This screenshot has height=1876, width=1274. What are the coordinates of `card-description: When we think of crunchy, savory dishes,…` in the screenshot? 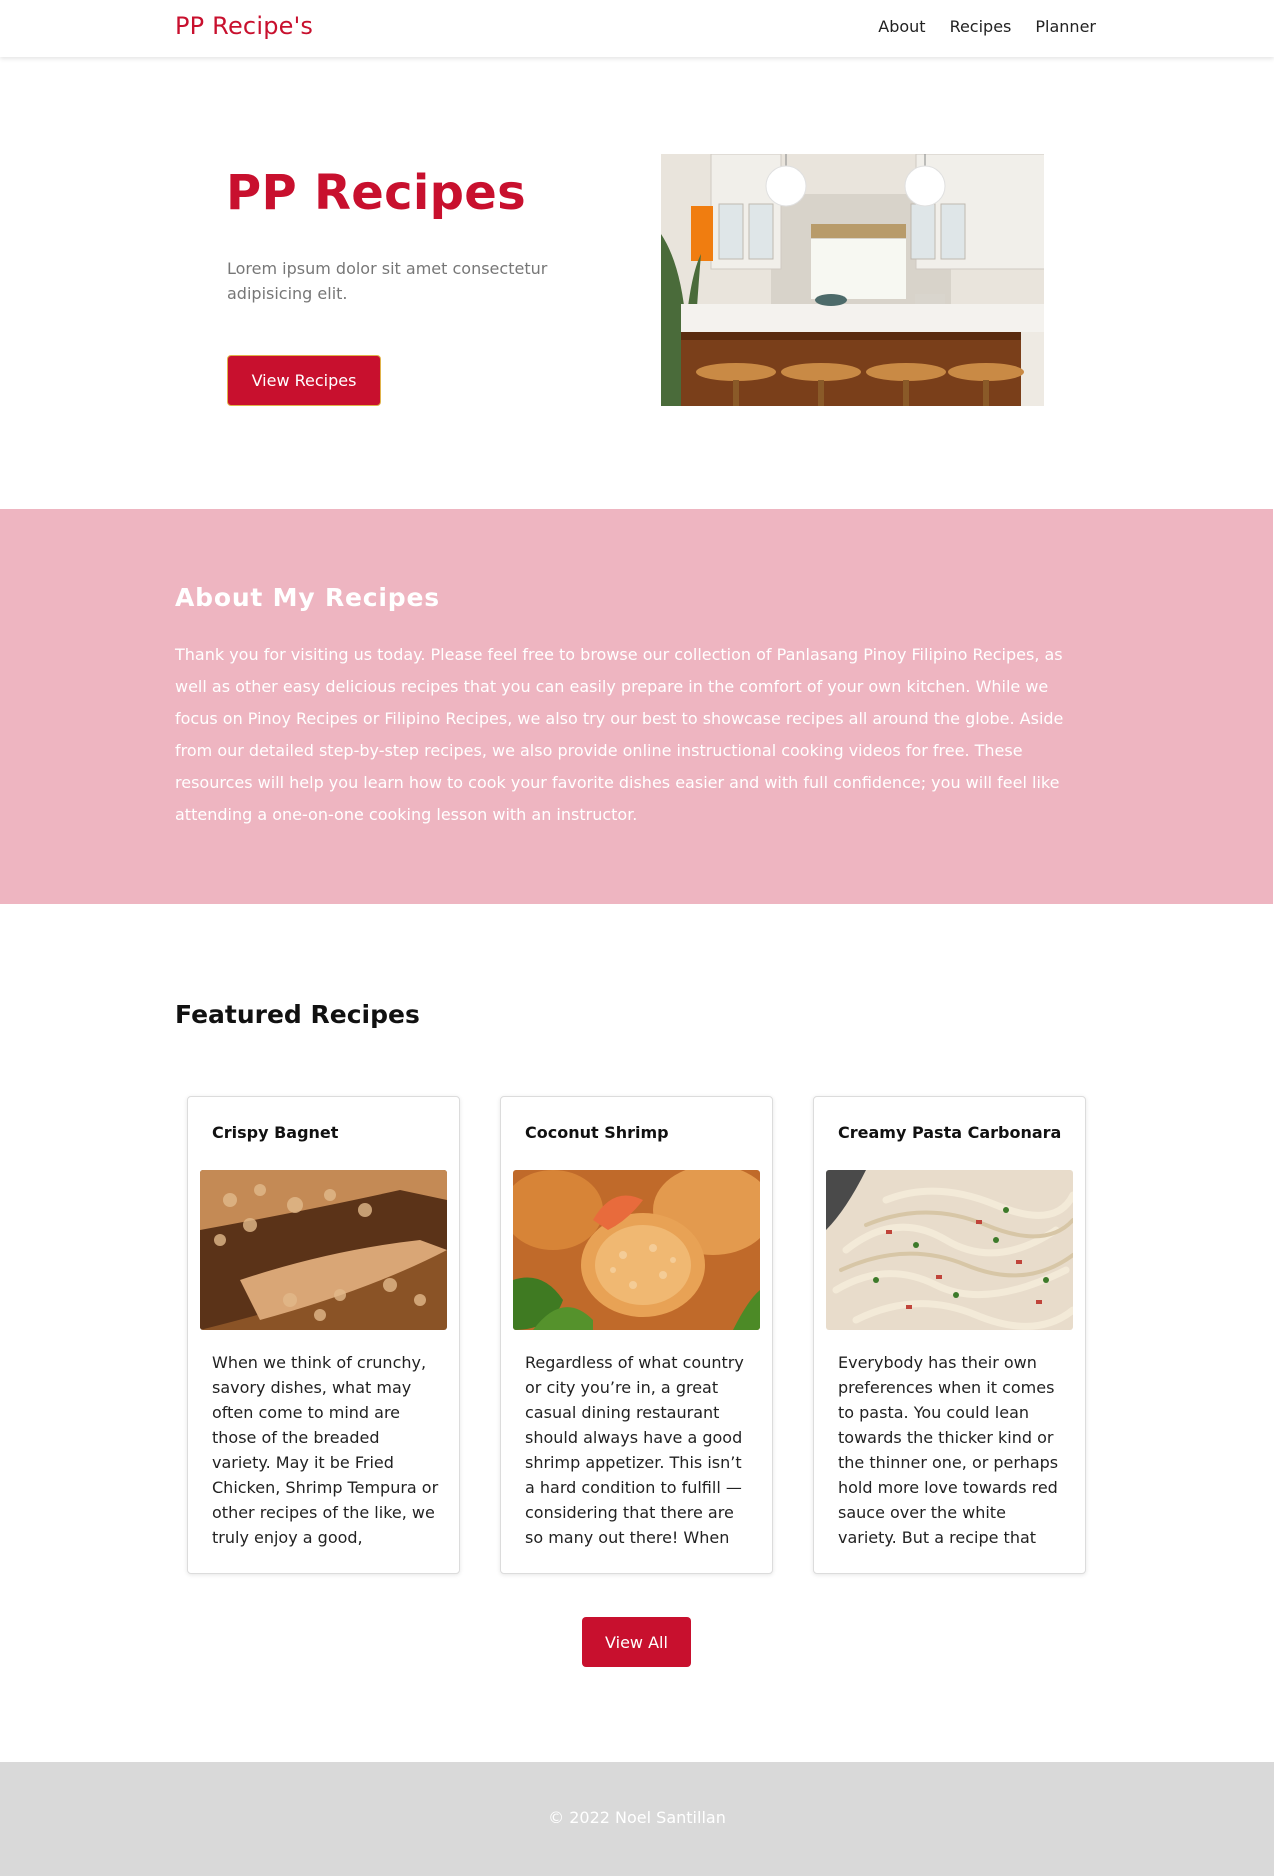 It's located at (325, 1450).